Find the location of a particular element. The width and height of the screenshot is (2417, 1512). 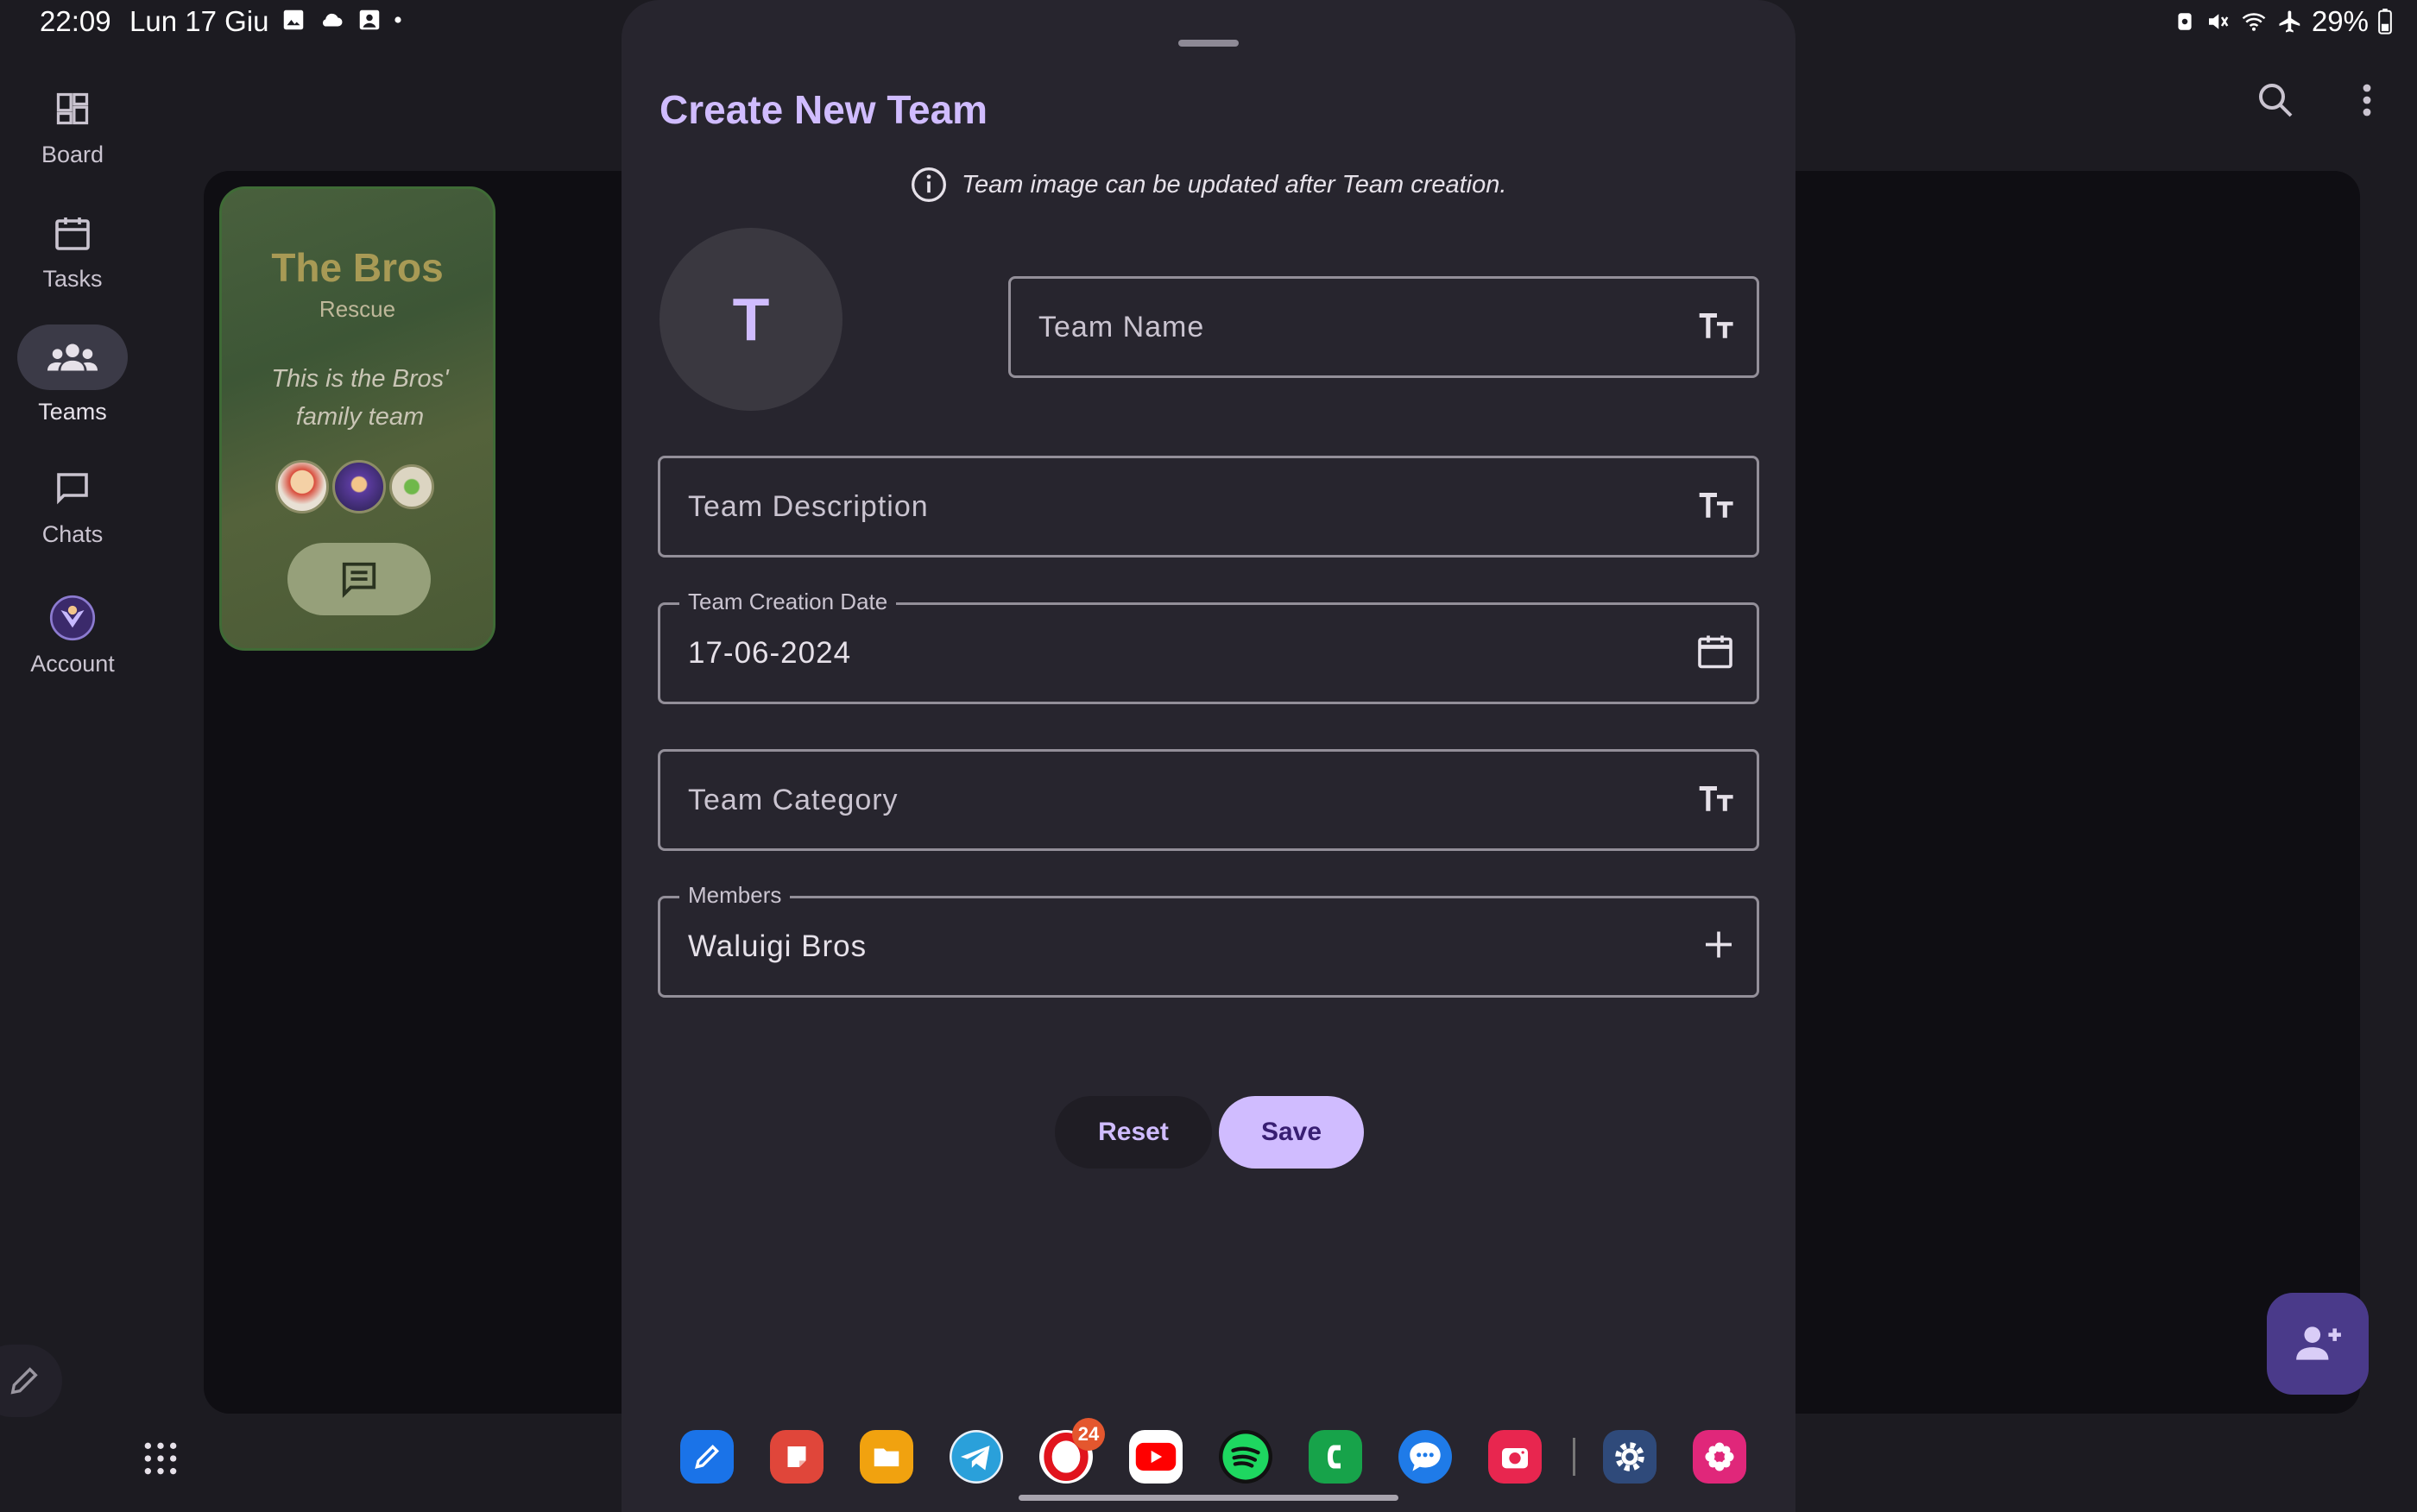

flower-icon is located at coordinates (1719, 1457).